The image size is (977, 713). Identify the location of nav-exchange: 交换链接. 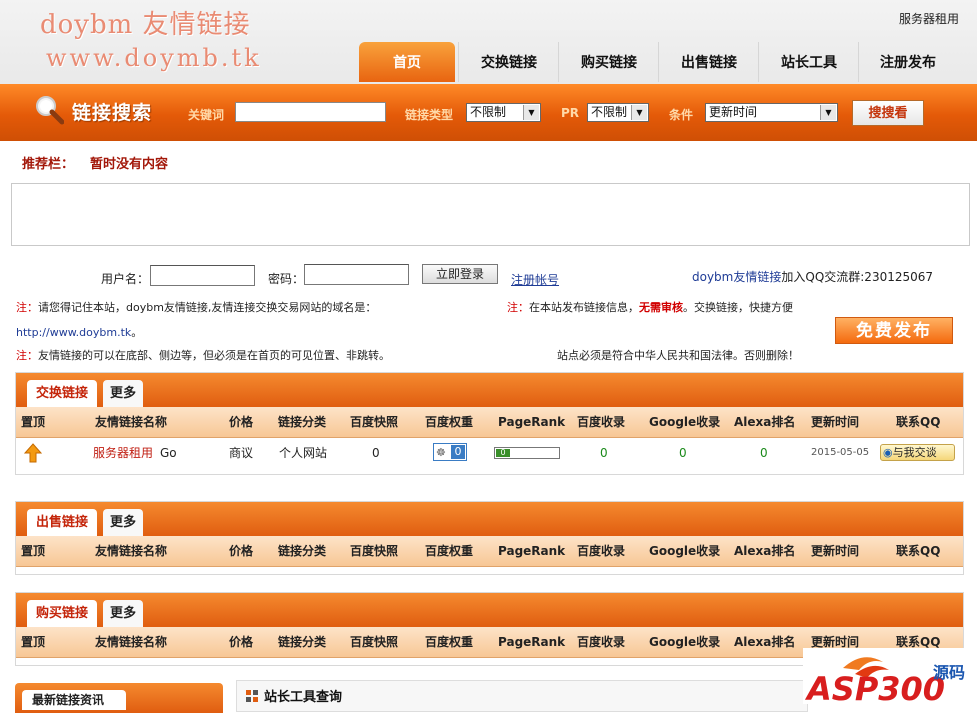
(508, 62).